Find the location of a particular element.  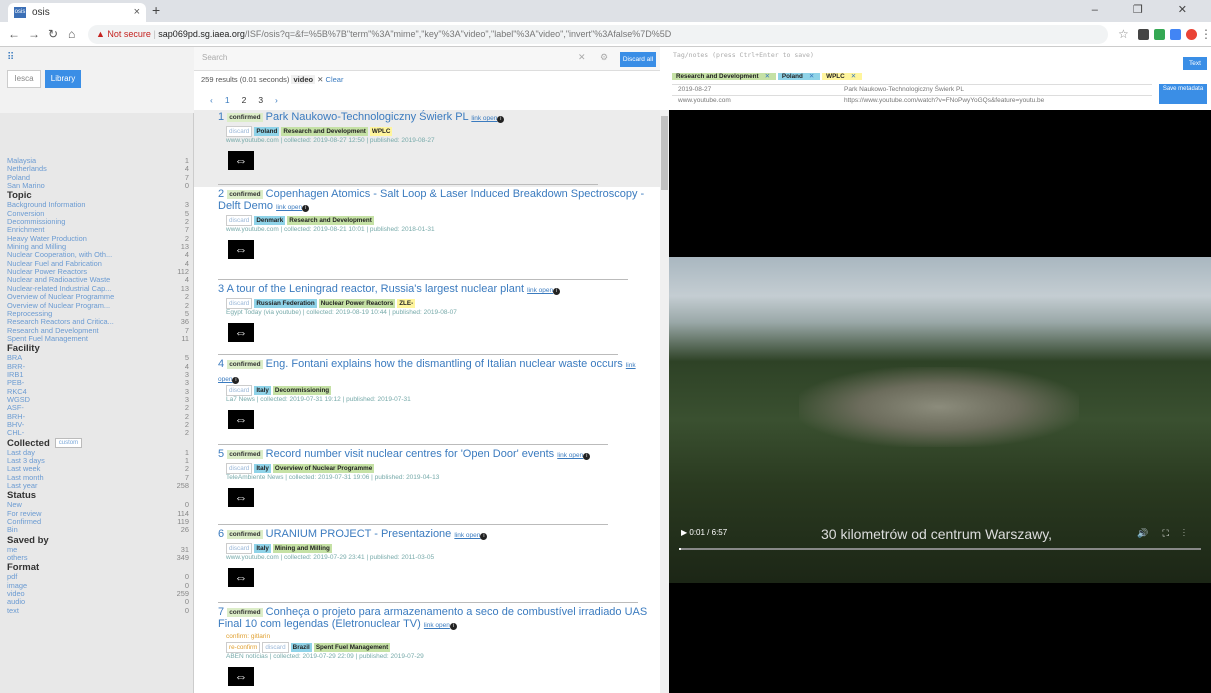

remove-filter-icon: ✕ is located at coordinates (320, 79).